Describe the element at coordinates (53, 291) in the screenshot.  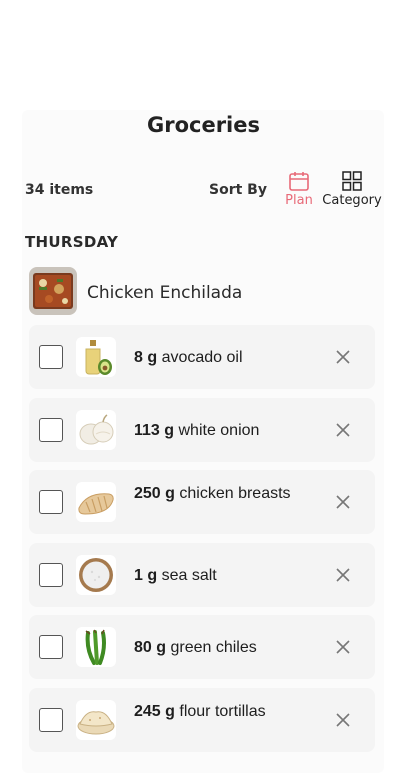
I see `recipe-image` at that location.